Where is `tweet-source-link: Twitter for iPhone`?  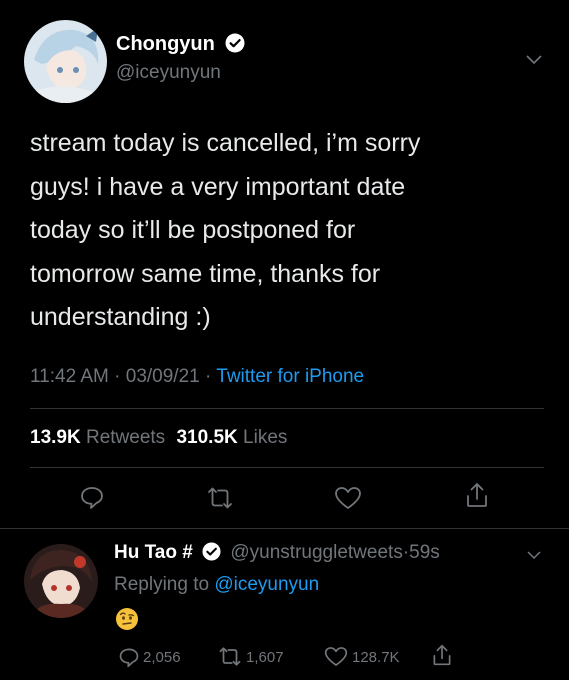
tweet-source-link: Twitter for iPhone is located at coordinates (290, 376).